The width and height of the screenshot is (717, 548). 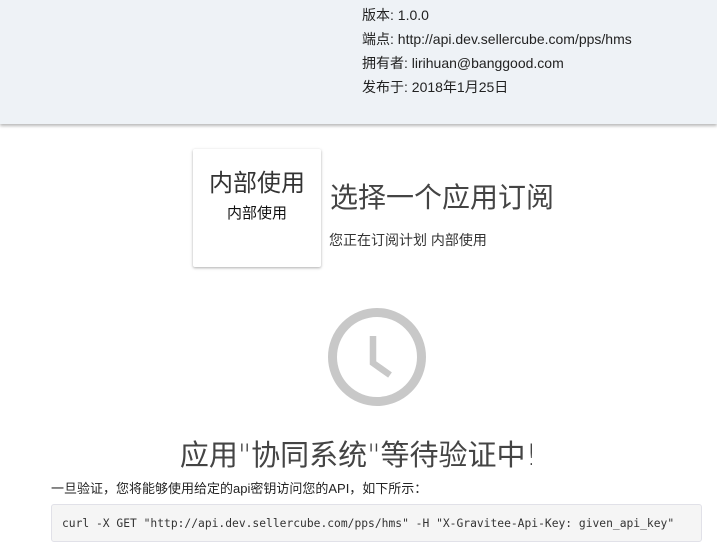 What do you see at coordinates (257, 183) in the screenshot?
I see `plan-card-title: 内部使用` at bounding box center [257, 183].